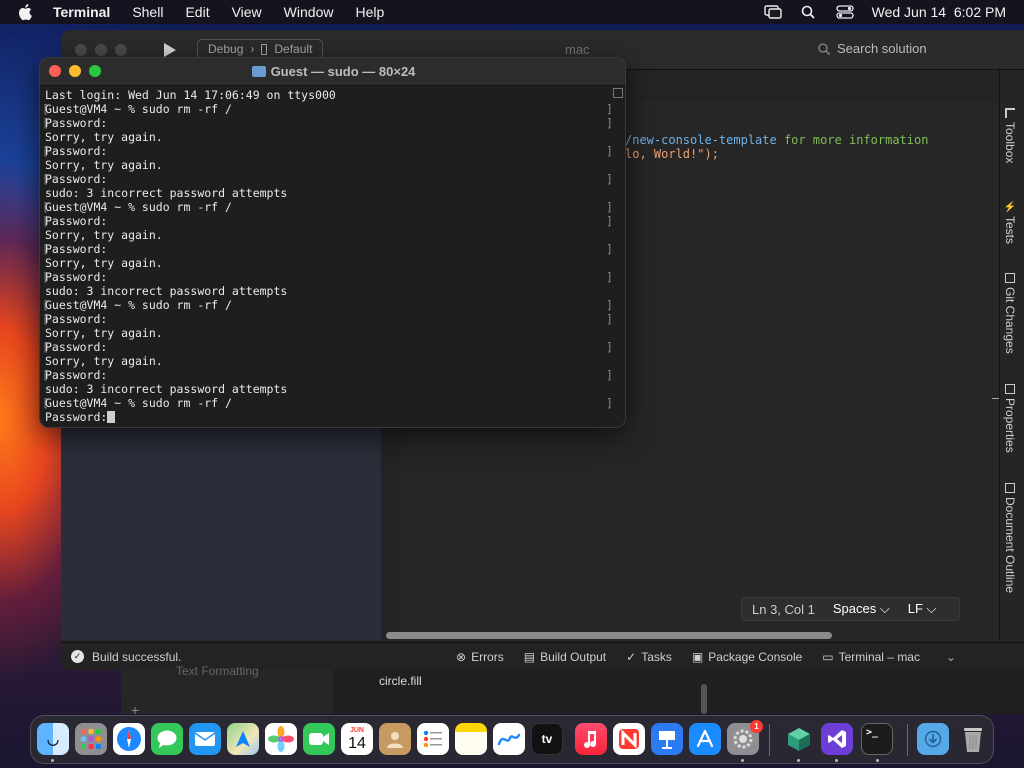  I want to click on screen-mirroring-icon, so click(772, 12).